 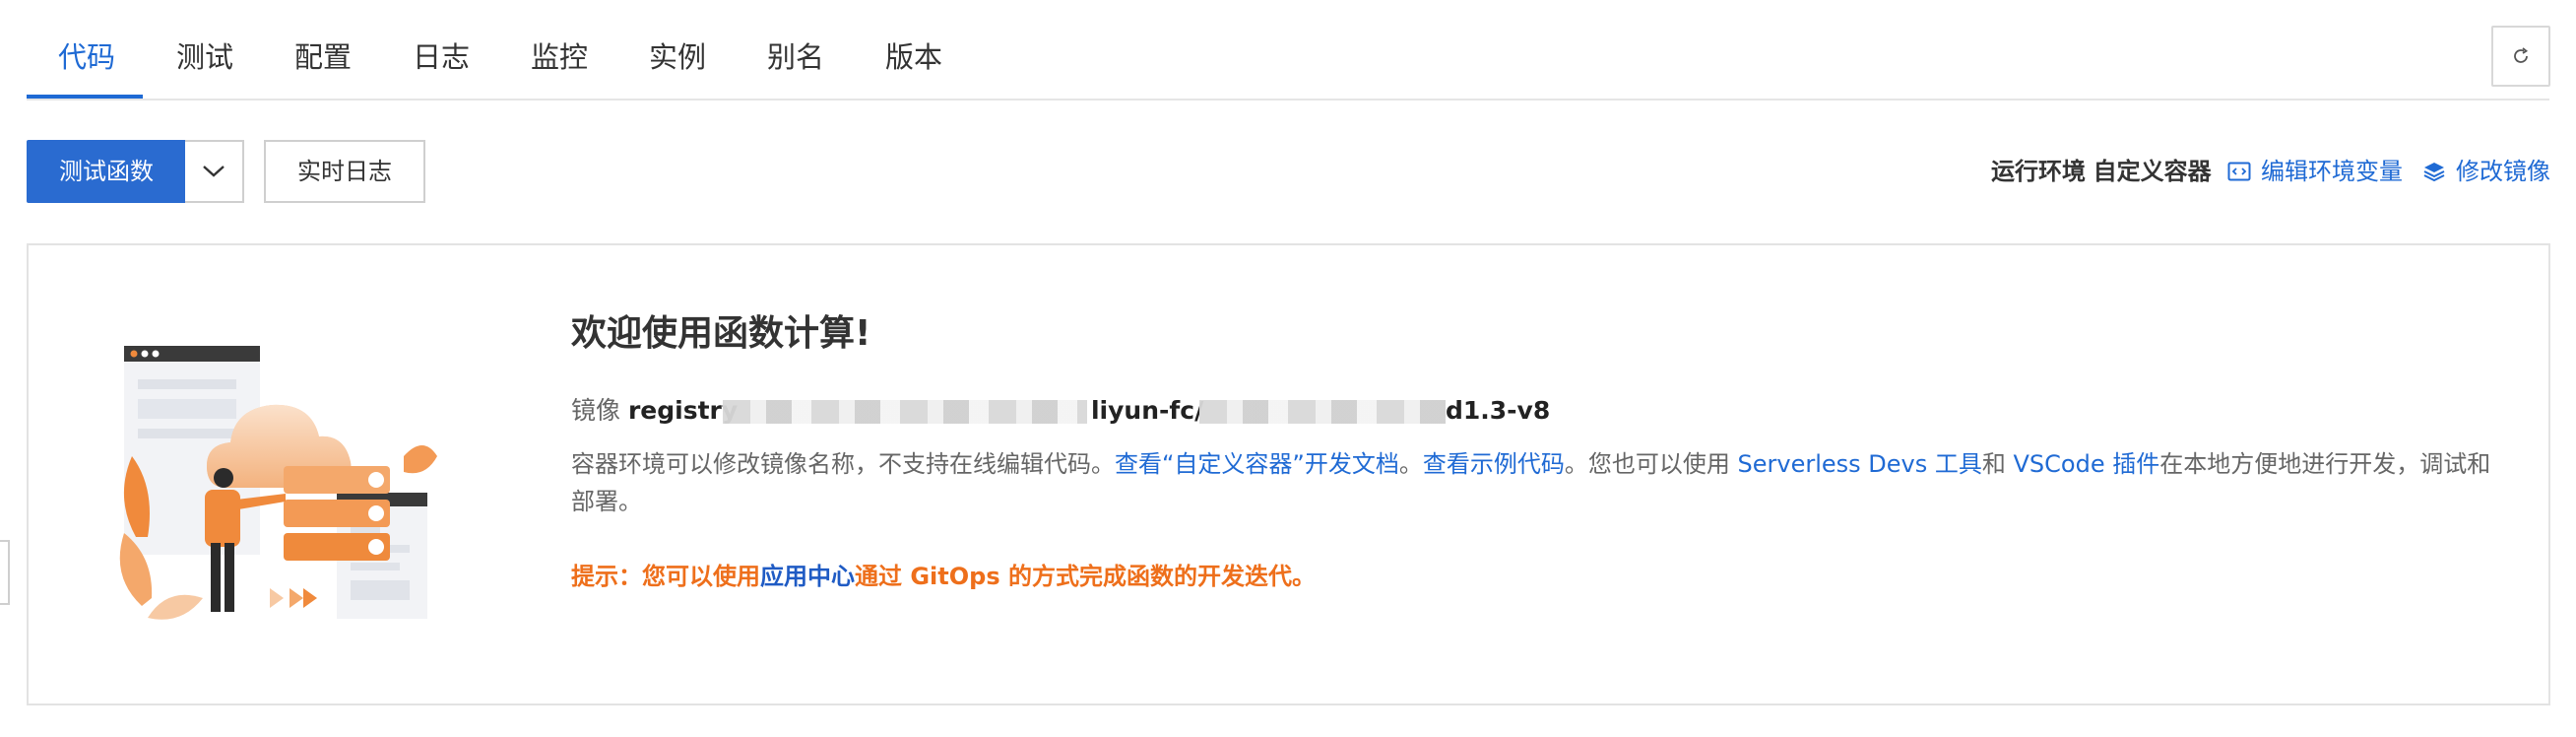 I want to click on welcome-title: 欢迎使用函数计算!, so click(x=721, y=333).